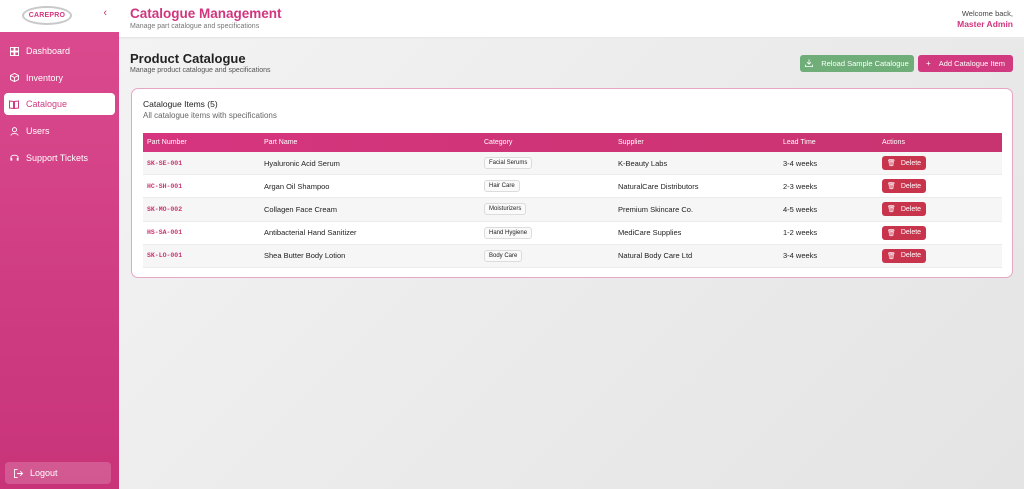 The width and height of the screenshot is (1024, 489). I want to click on part-name: Antibacterial Hand Sanitizer, so click(310, 233).